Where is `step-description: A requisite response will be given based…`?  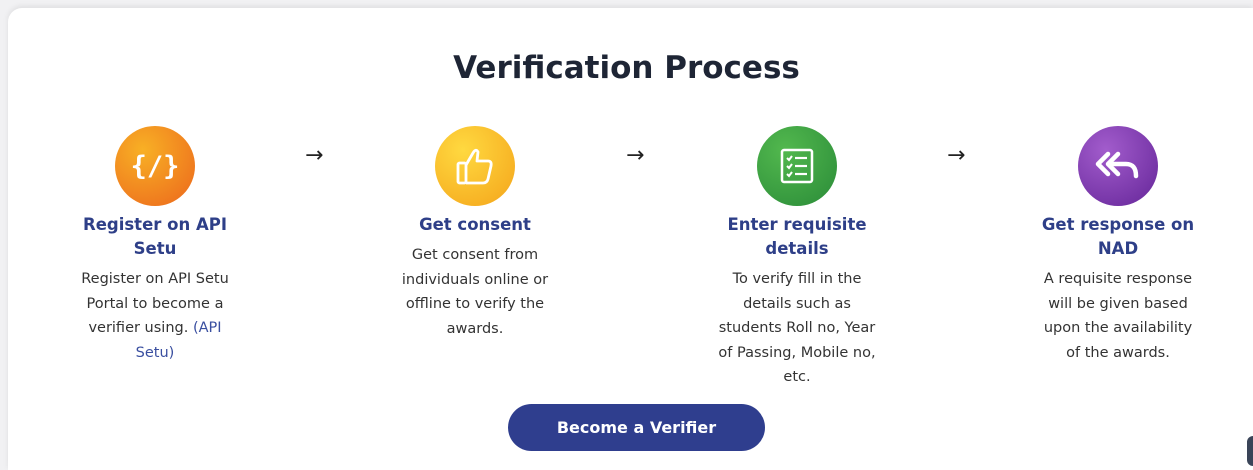 step-description: A requisite response will be given based… is located at coordinates (1118, 316).